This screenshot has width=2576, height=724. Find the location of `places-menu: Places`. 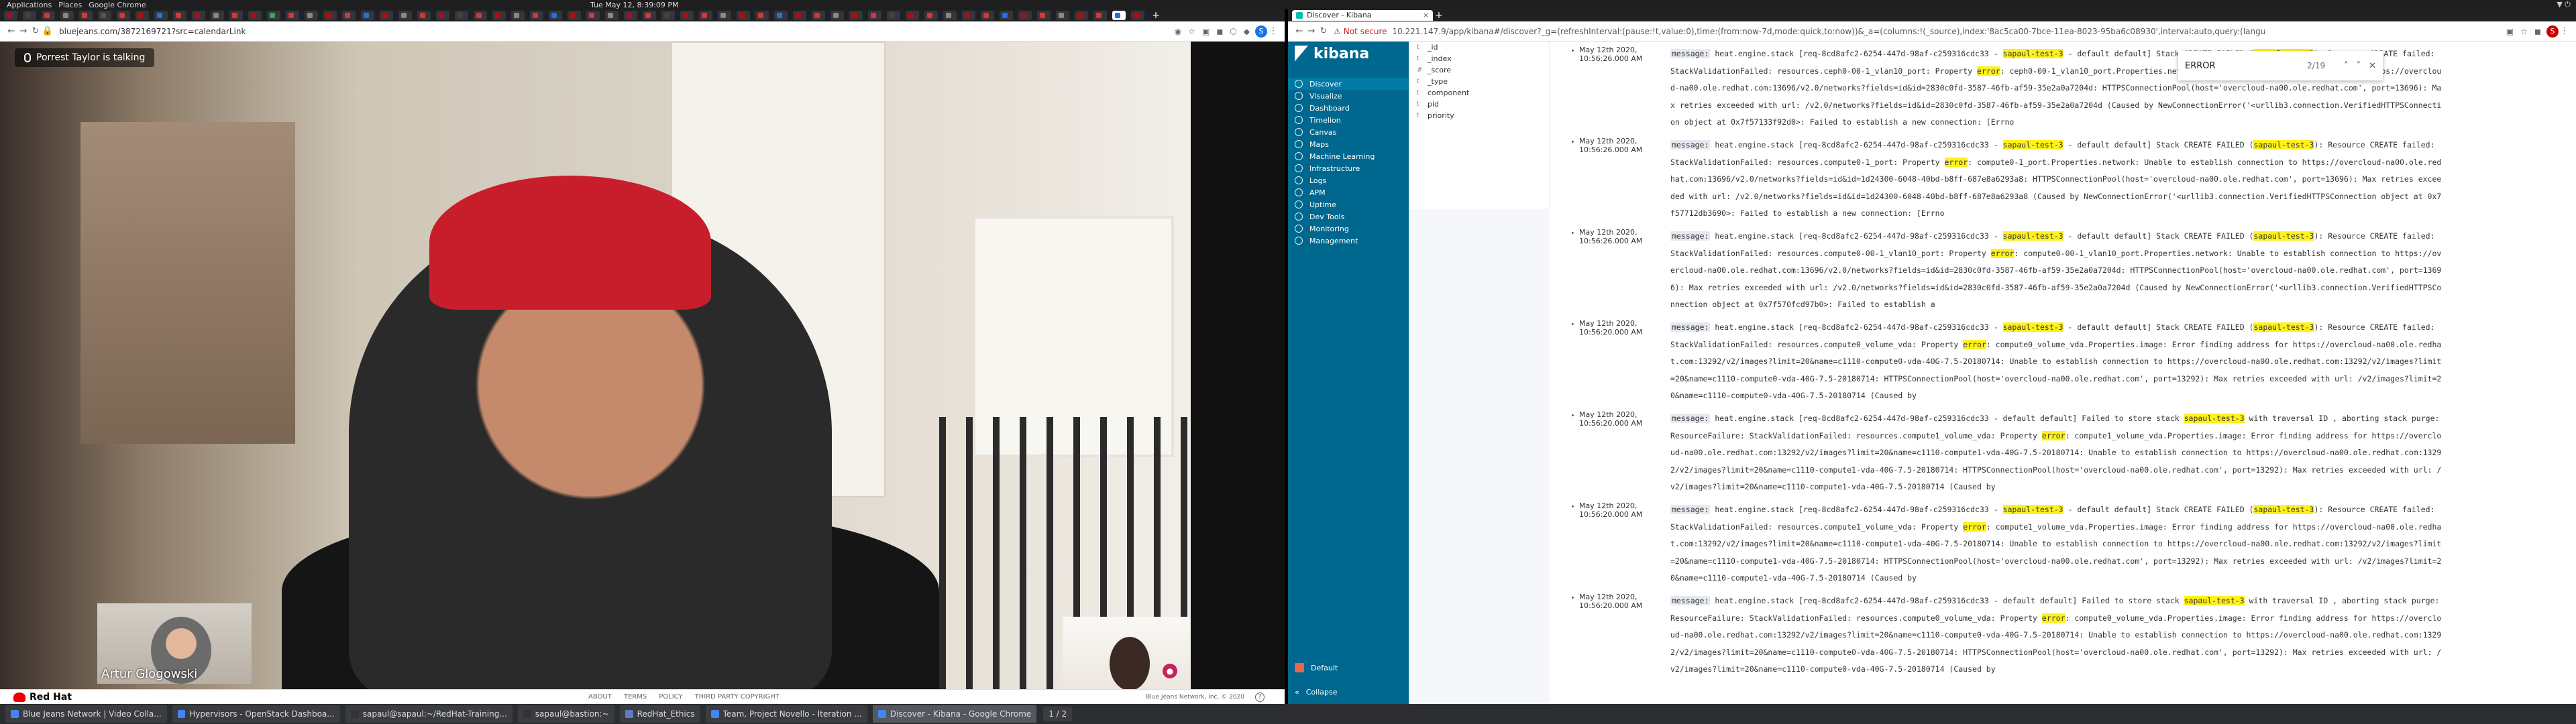

places-menu: Places is located at coordinates (70, 5).